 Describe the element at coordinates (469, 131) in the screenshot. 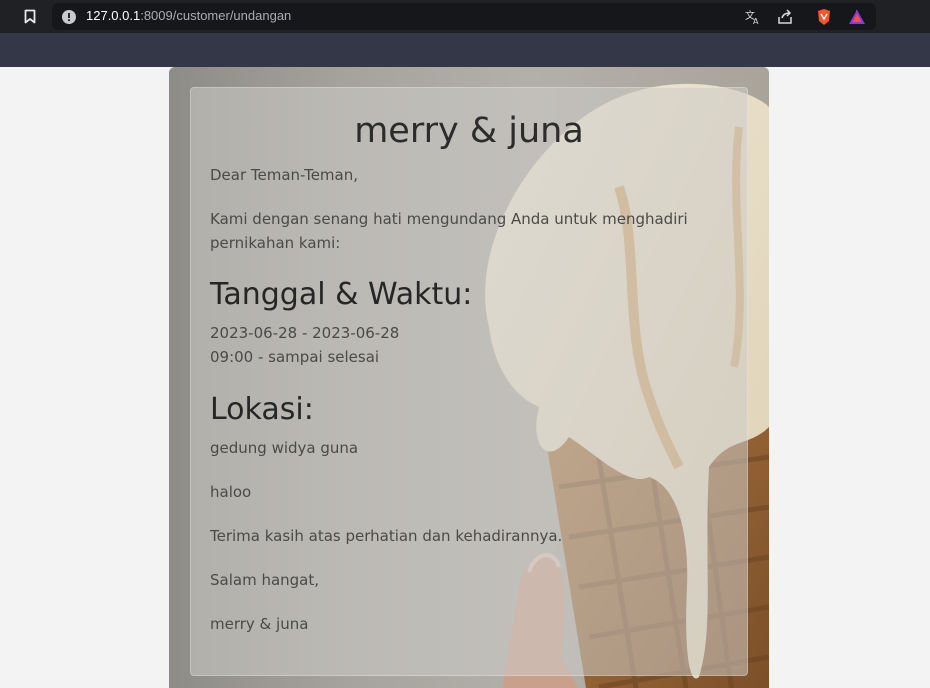

I see `invitation-title: merry & juna` at that location.